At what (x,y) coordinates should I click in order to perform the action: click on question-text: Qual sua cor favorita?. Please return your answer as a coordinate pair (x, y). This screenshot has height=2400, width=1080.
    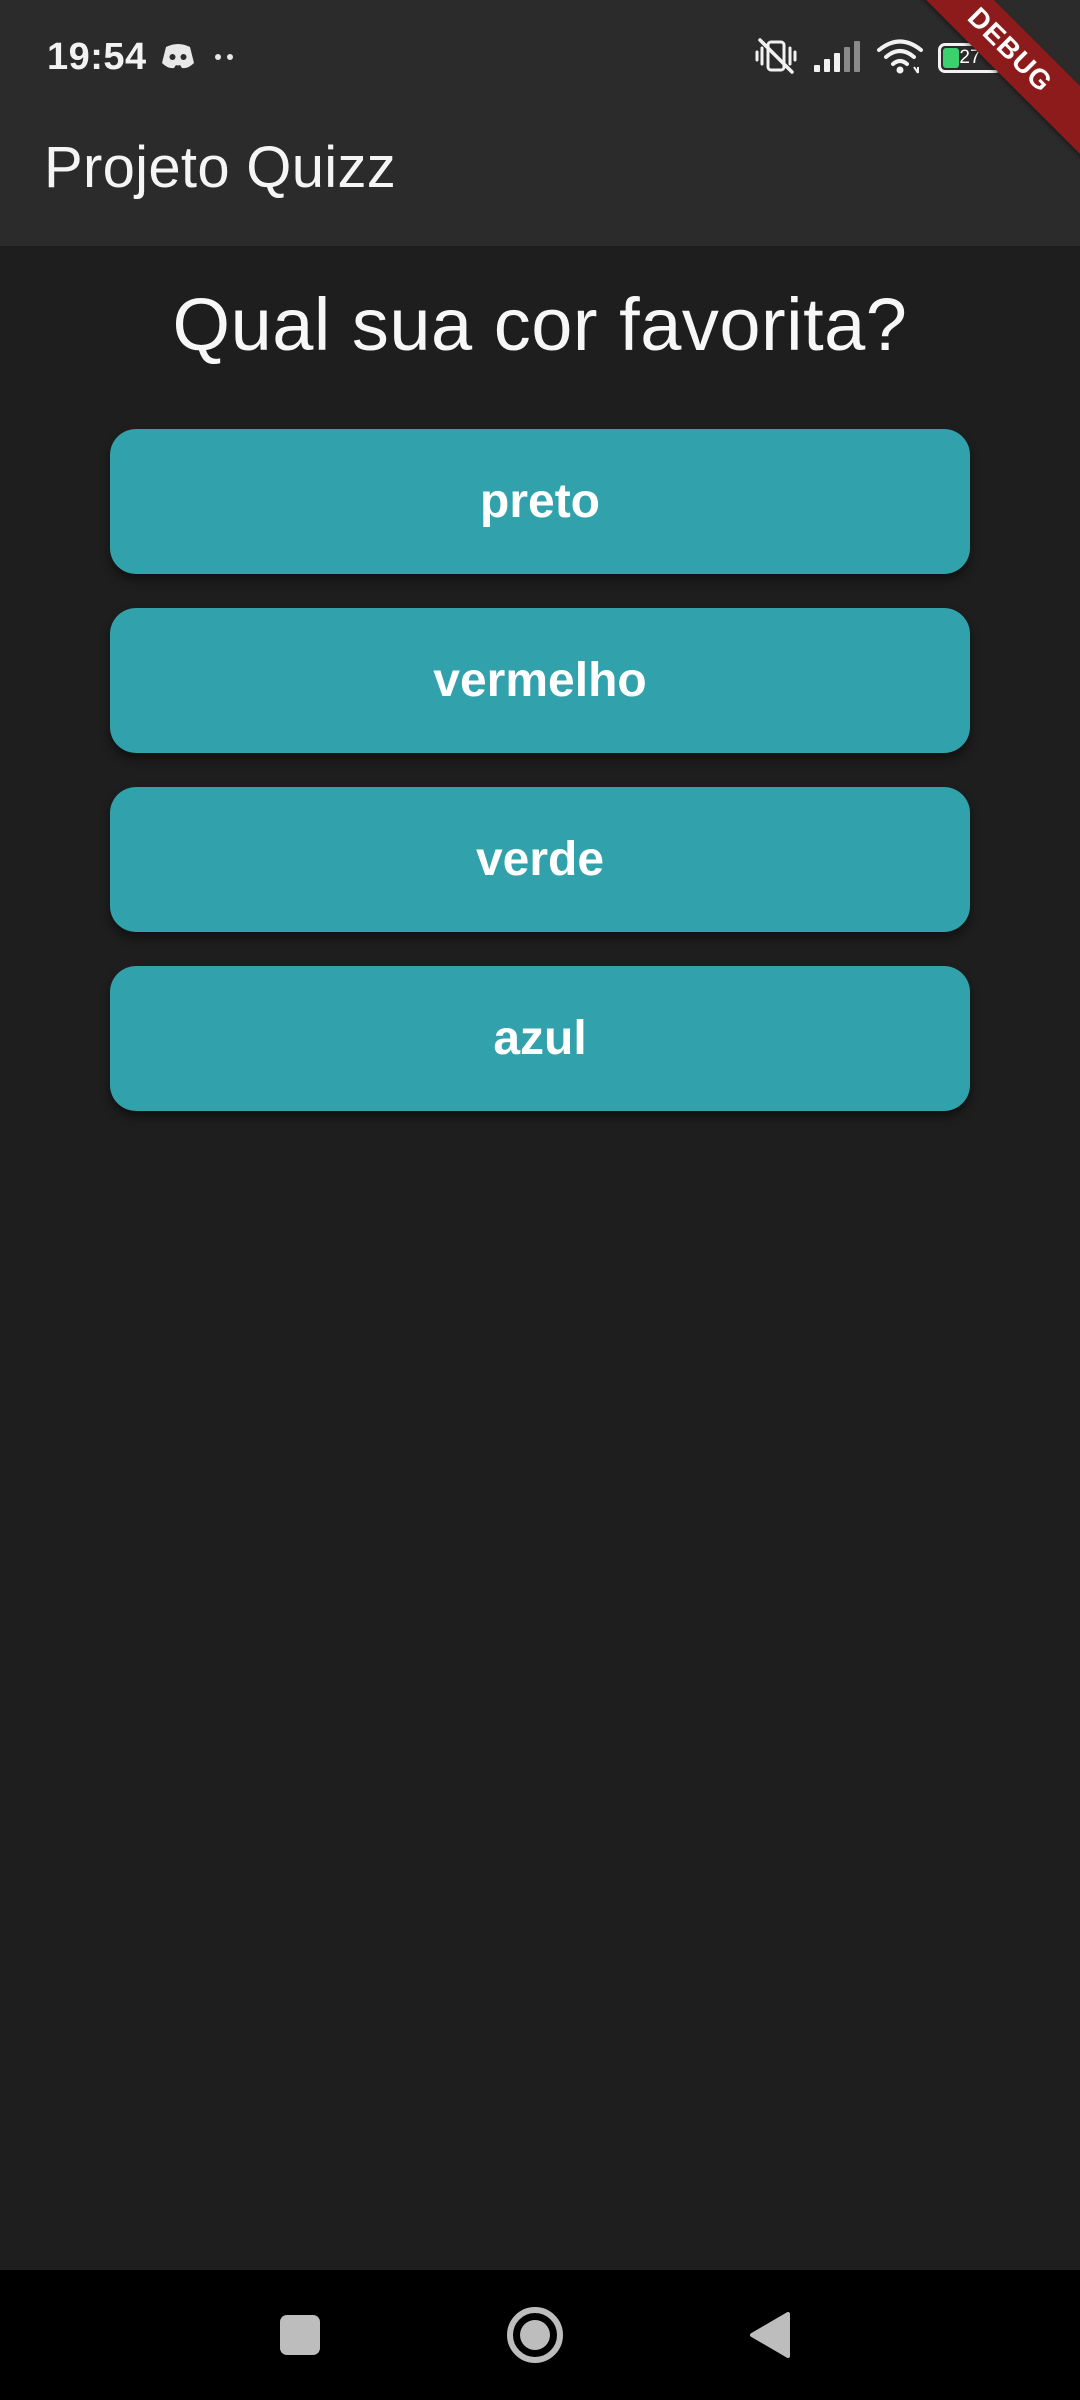
    Looking at the image, I should click on (540, 324).